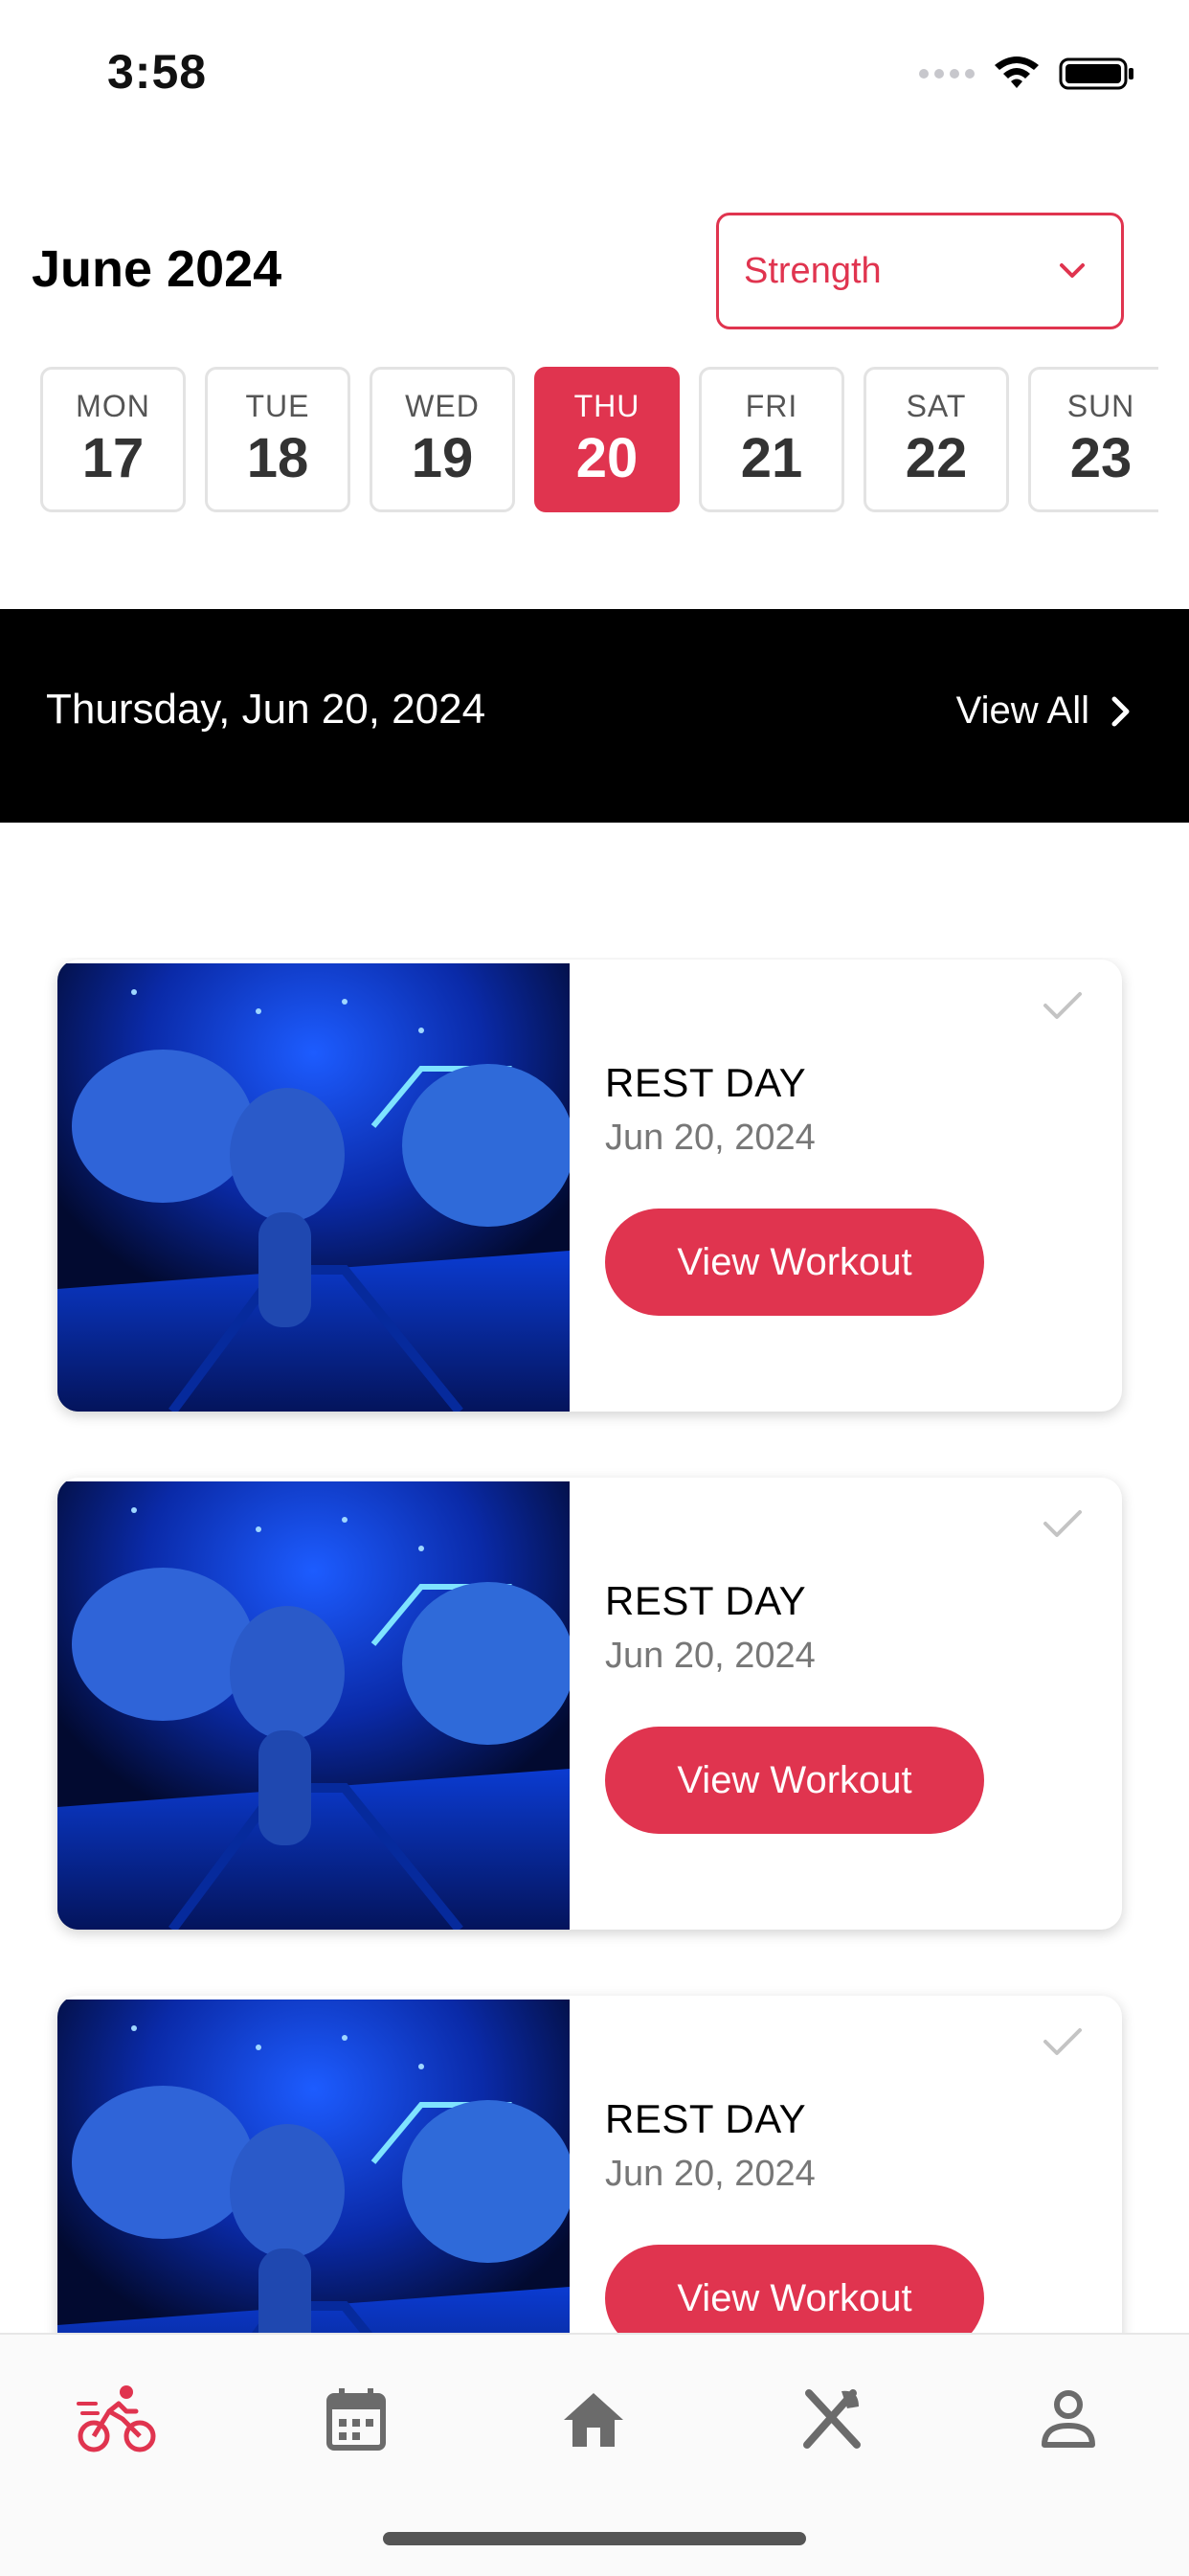 The image size is (1189, 2576). What do you see at coordinates (266, 709) in the screenshot?
I see `selected-date-label: Thursday, Jun 20, 2024` at bounding box center [266, 709].